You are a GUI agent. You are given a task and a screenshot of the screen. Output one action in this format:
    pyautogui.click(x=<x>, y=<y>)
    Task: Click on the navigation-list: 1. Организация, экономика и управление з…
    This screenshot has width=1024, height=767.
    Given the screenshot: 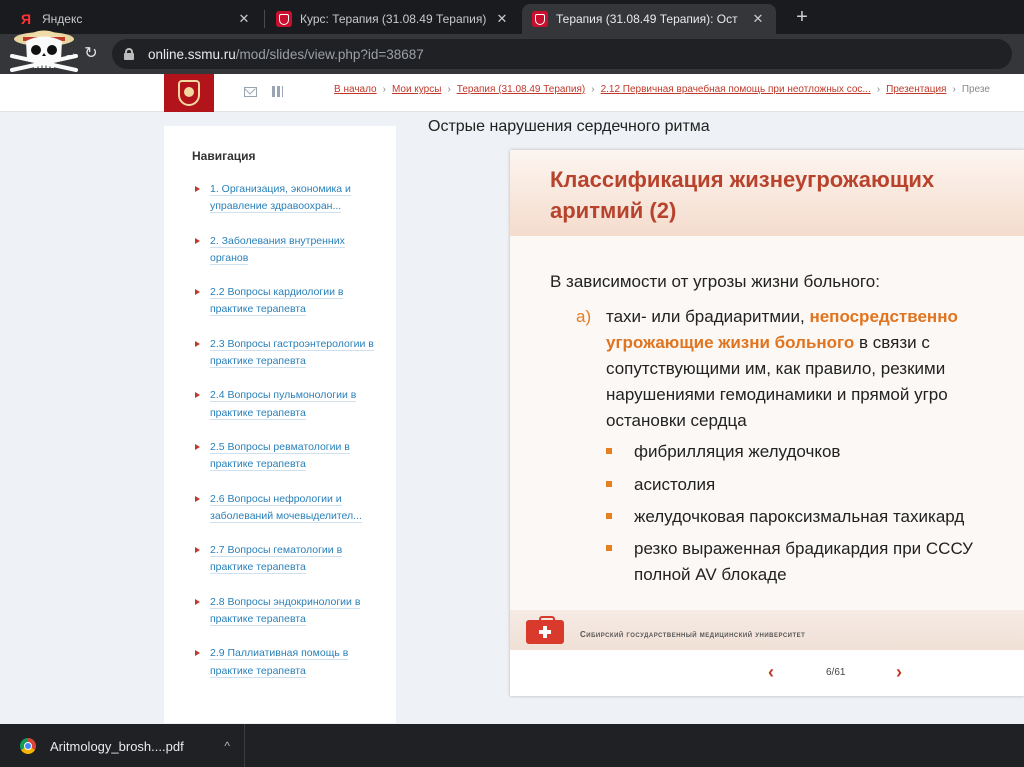 What is the action you would take?
    pyautogui.click(x=287, y=439)
    